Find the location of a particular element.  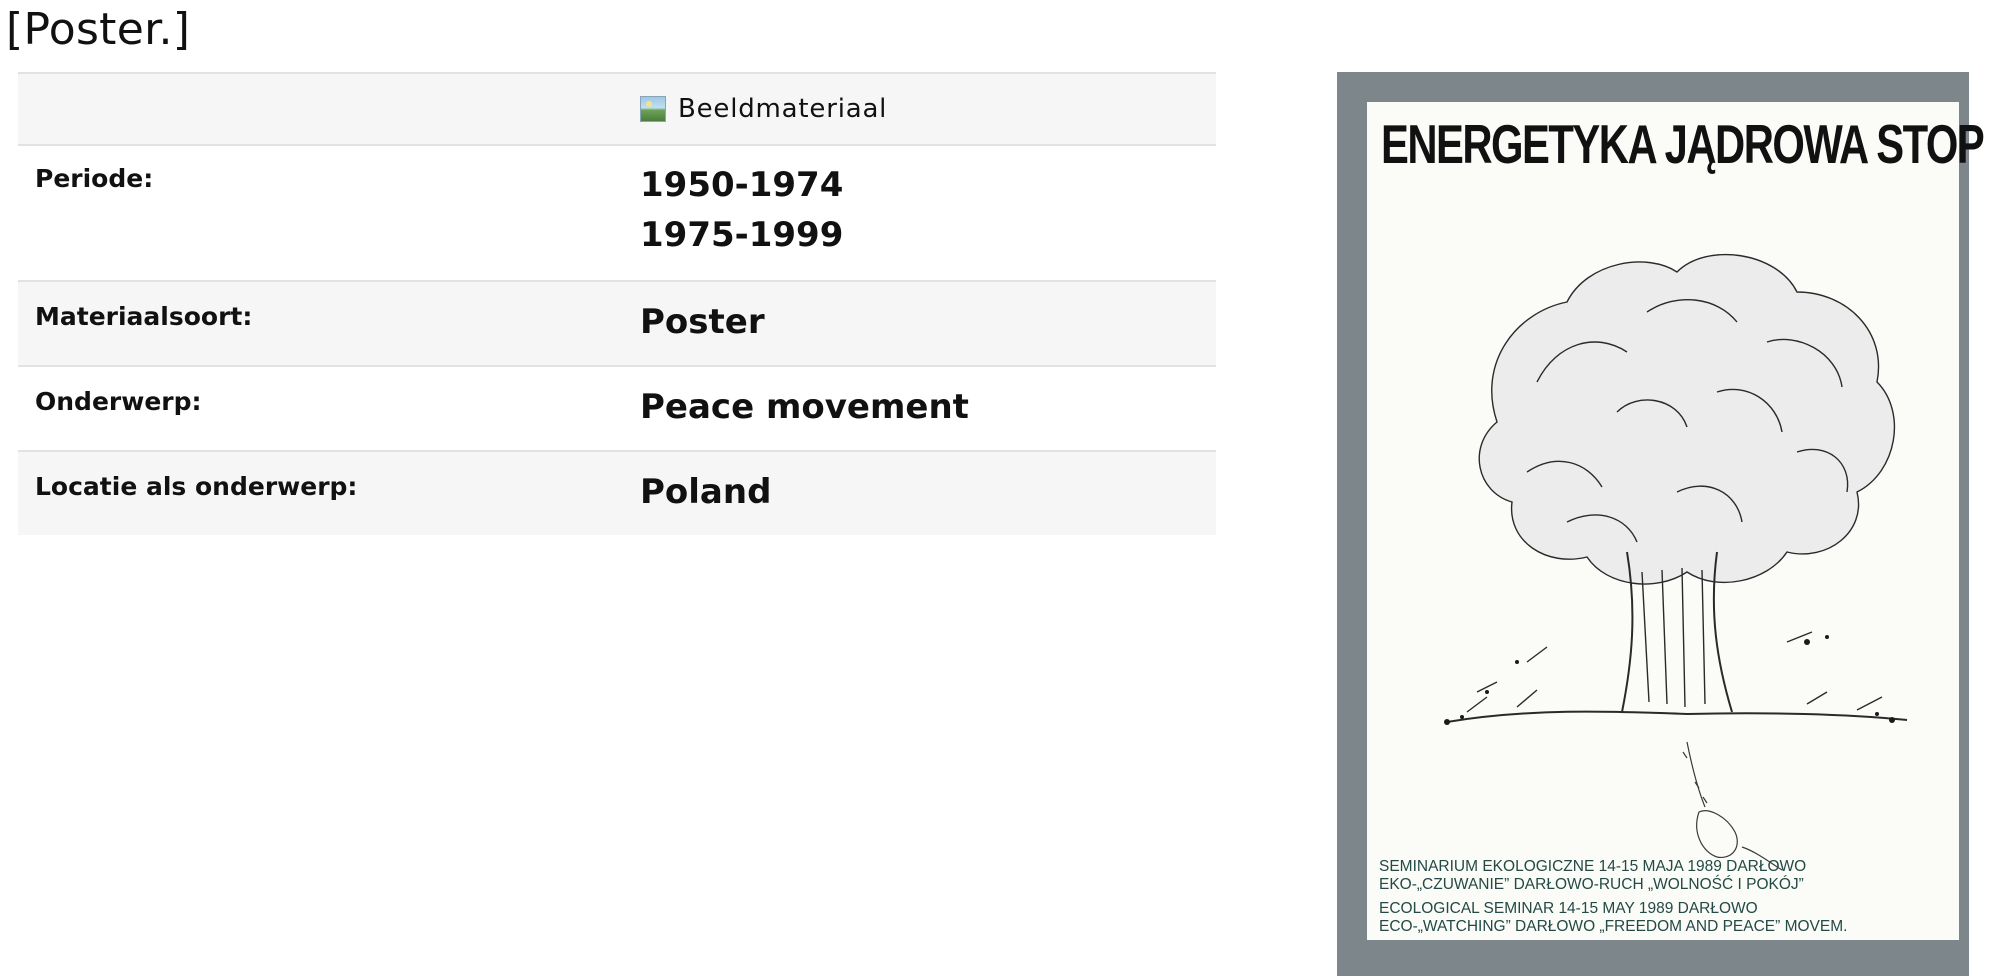

periode-value-2: 1975-1999 is located at coordinates (928, 235).